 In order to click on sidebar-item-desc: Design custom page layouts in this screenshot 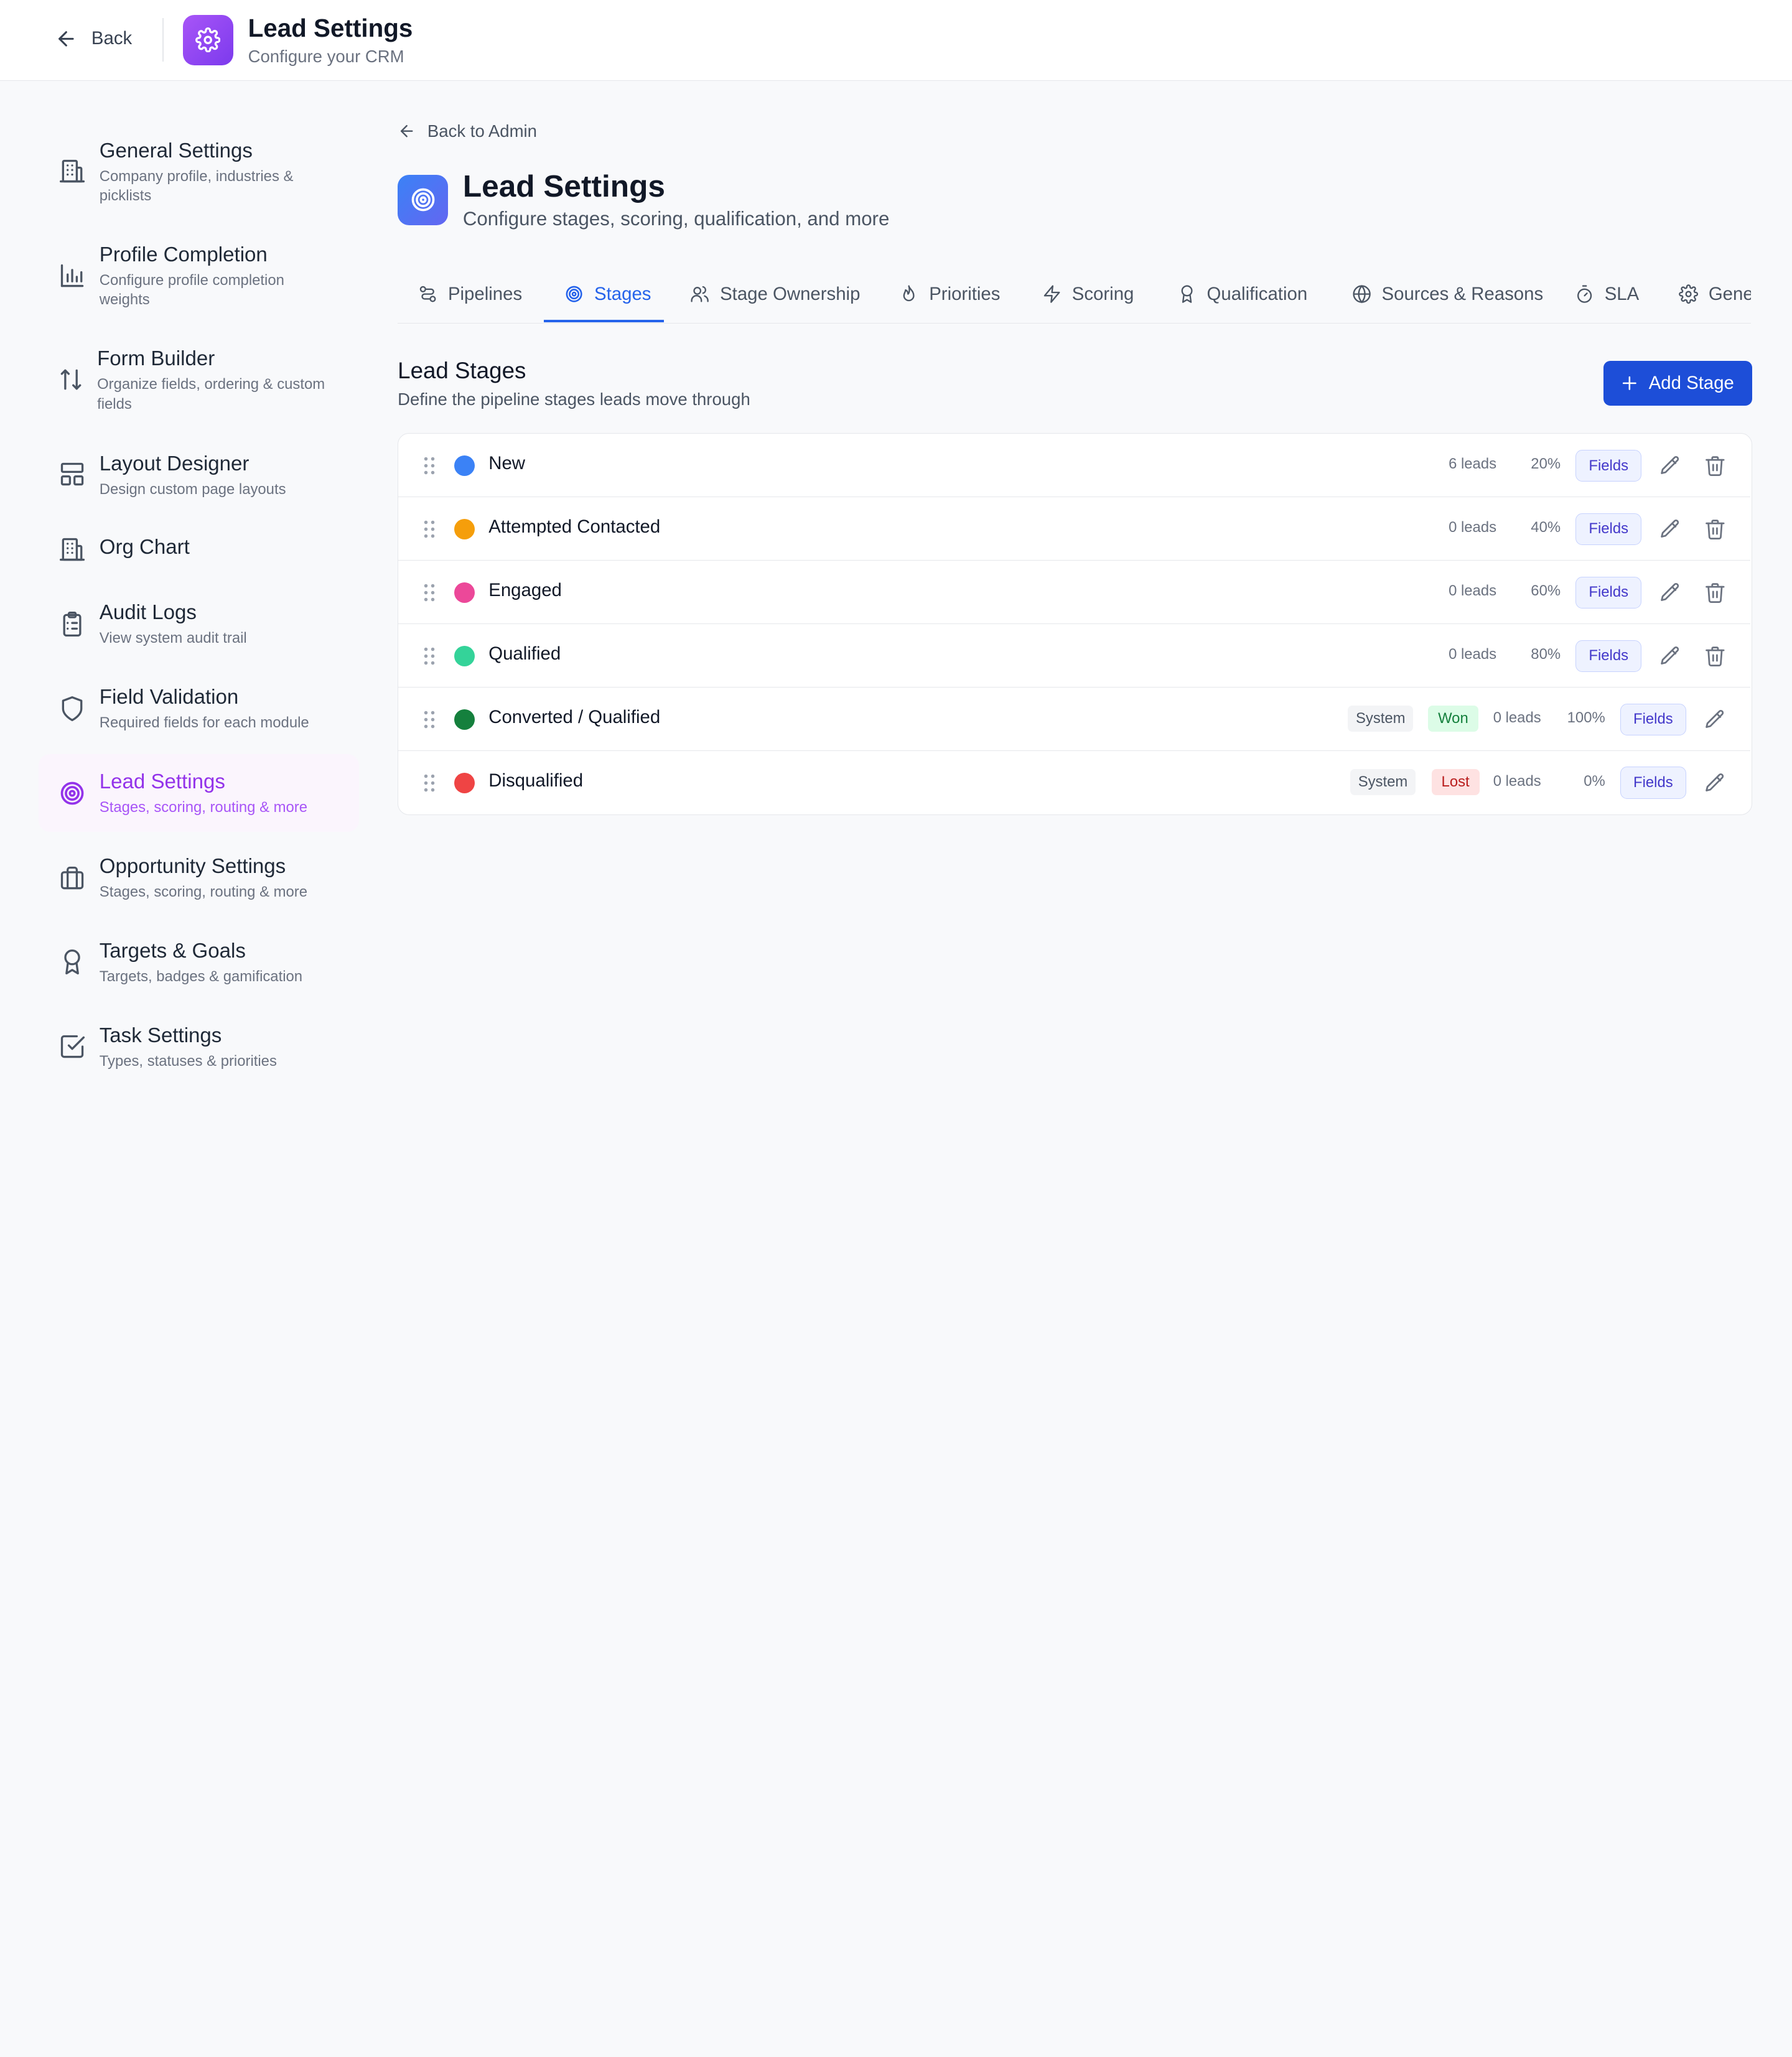, I will do `click(192, 489)`.